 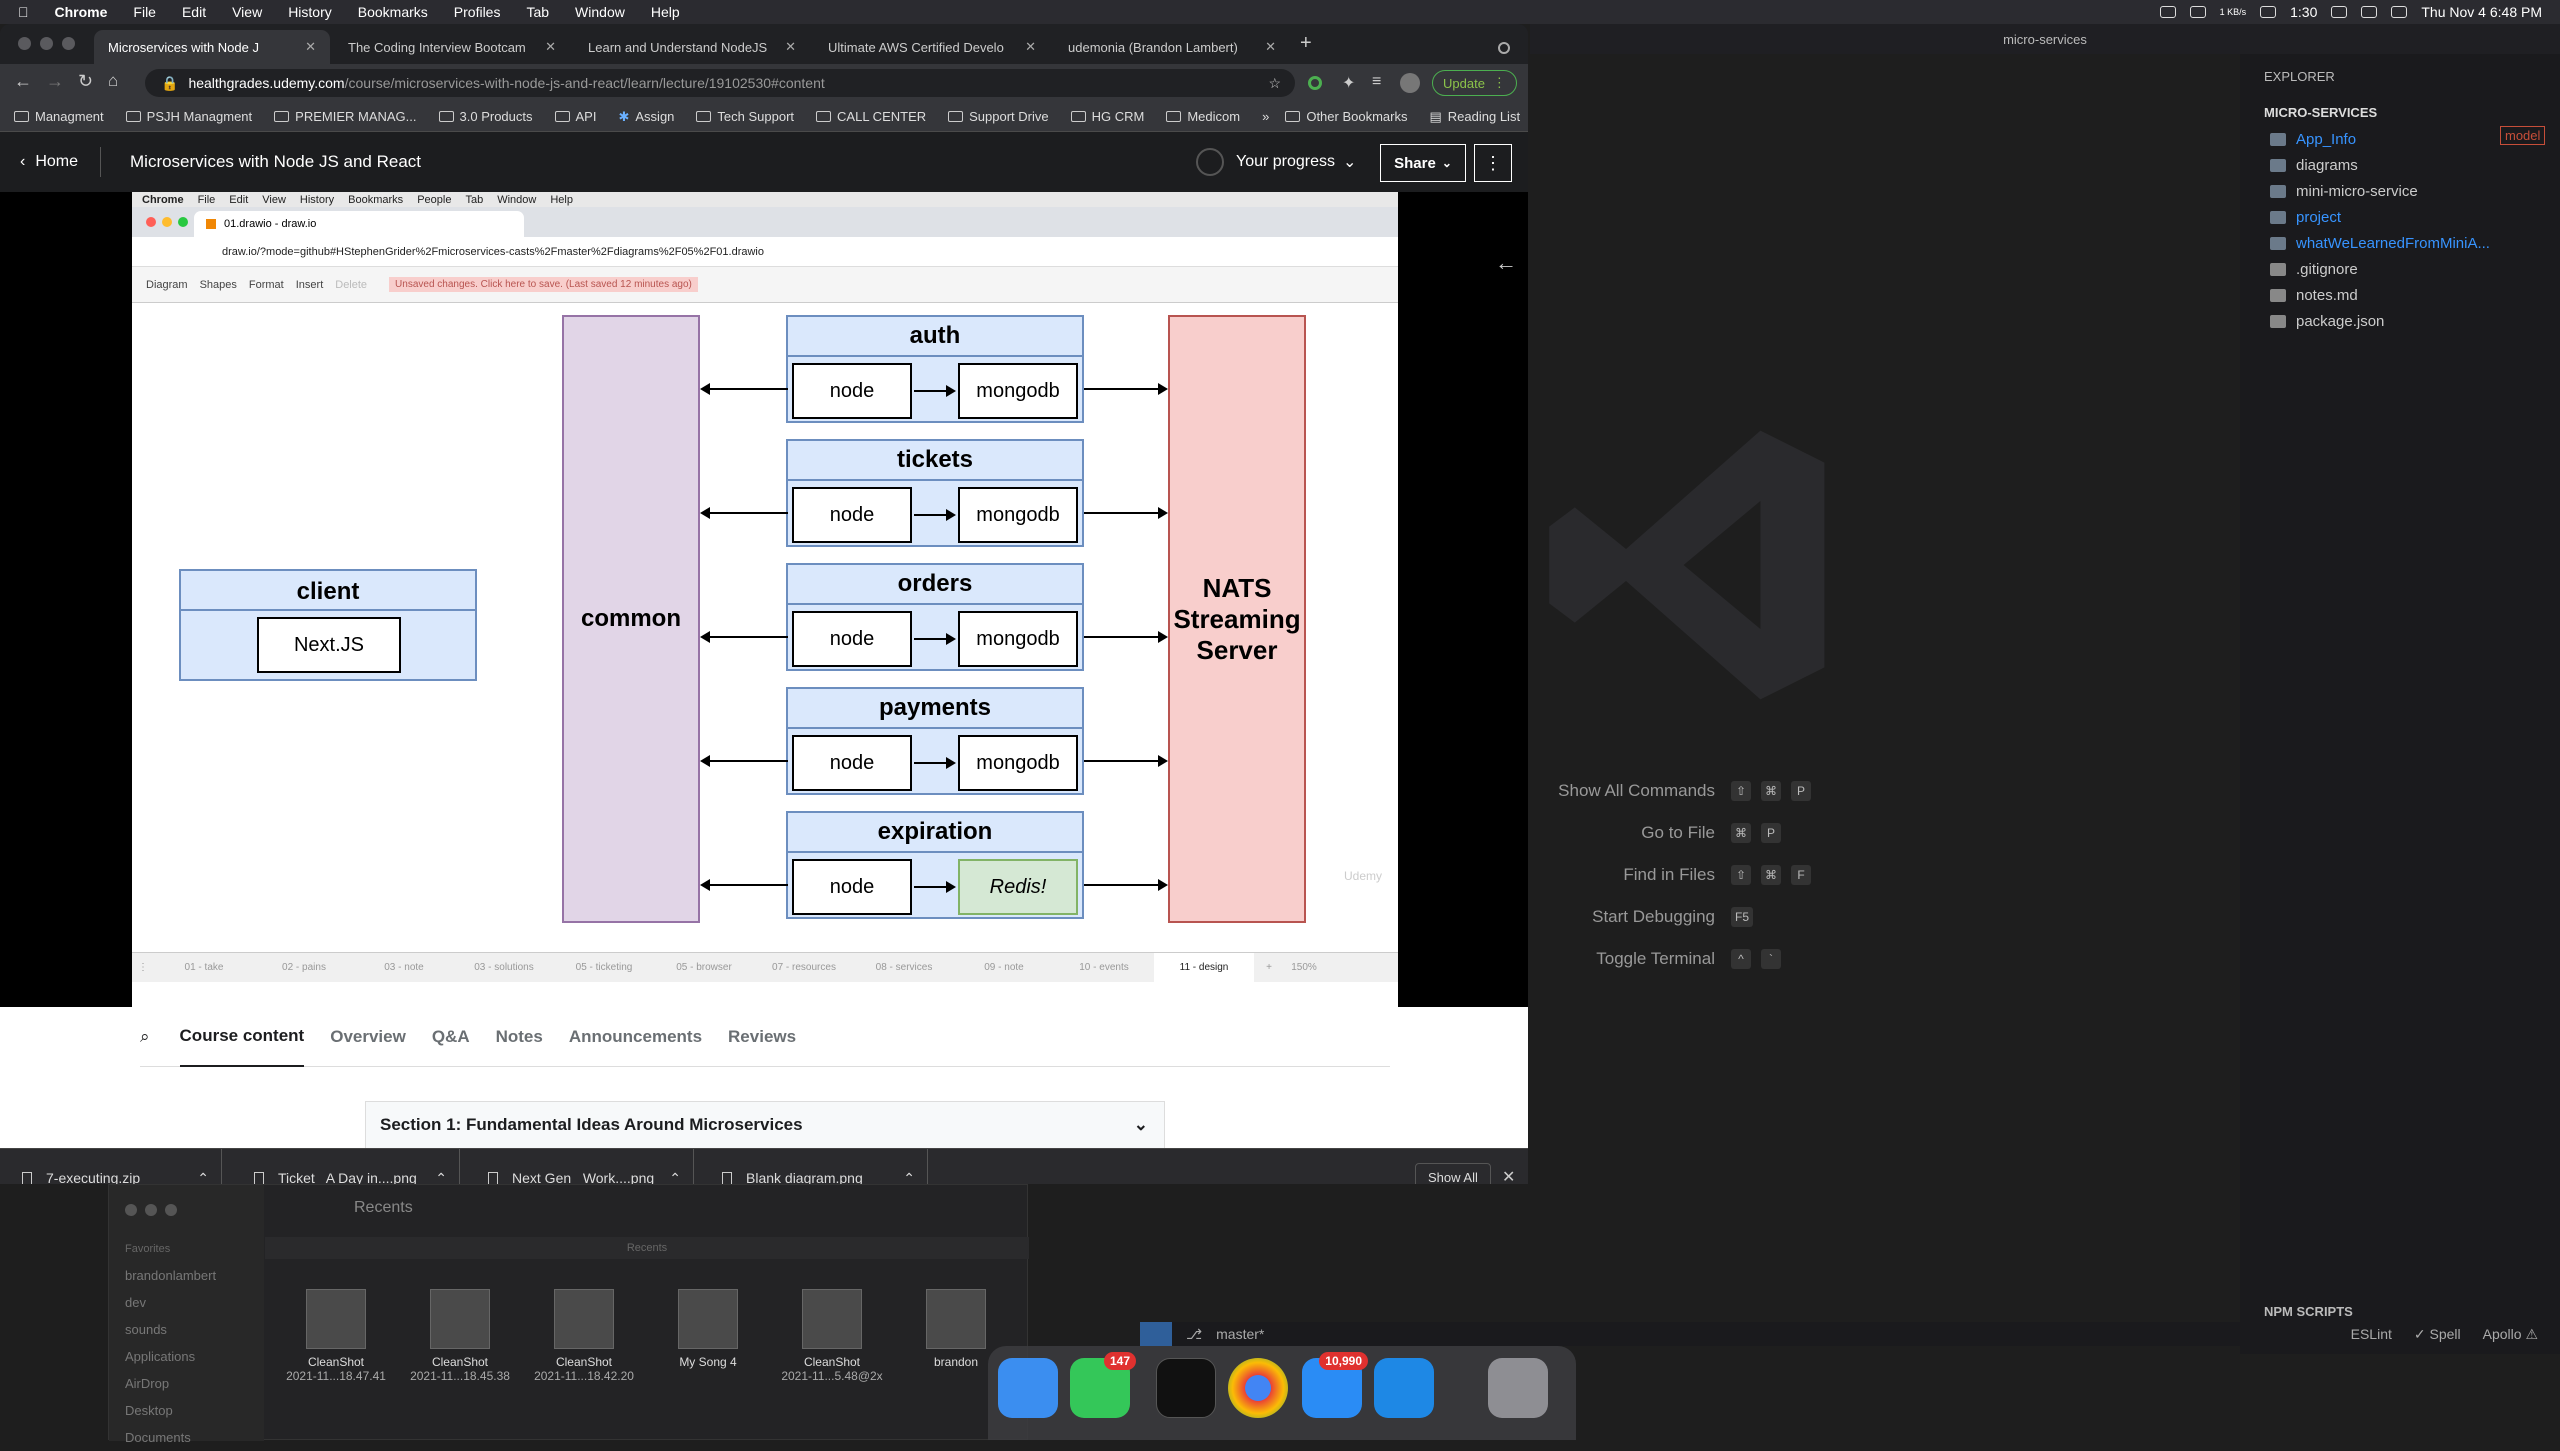 I want to click on tree-item: mini-micro-service, so click(x=2400, y=191).